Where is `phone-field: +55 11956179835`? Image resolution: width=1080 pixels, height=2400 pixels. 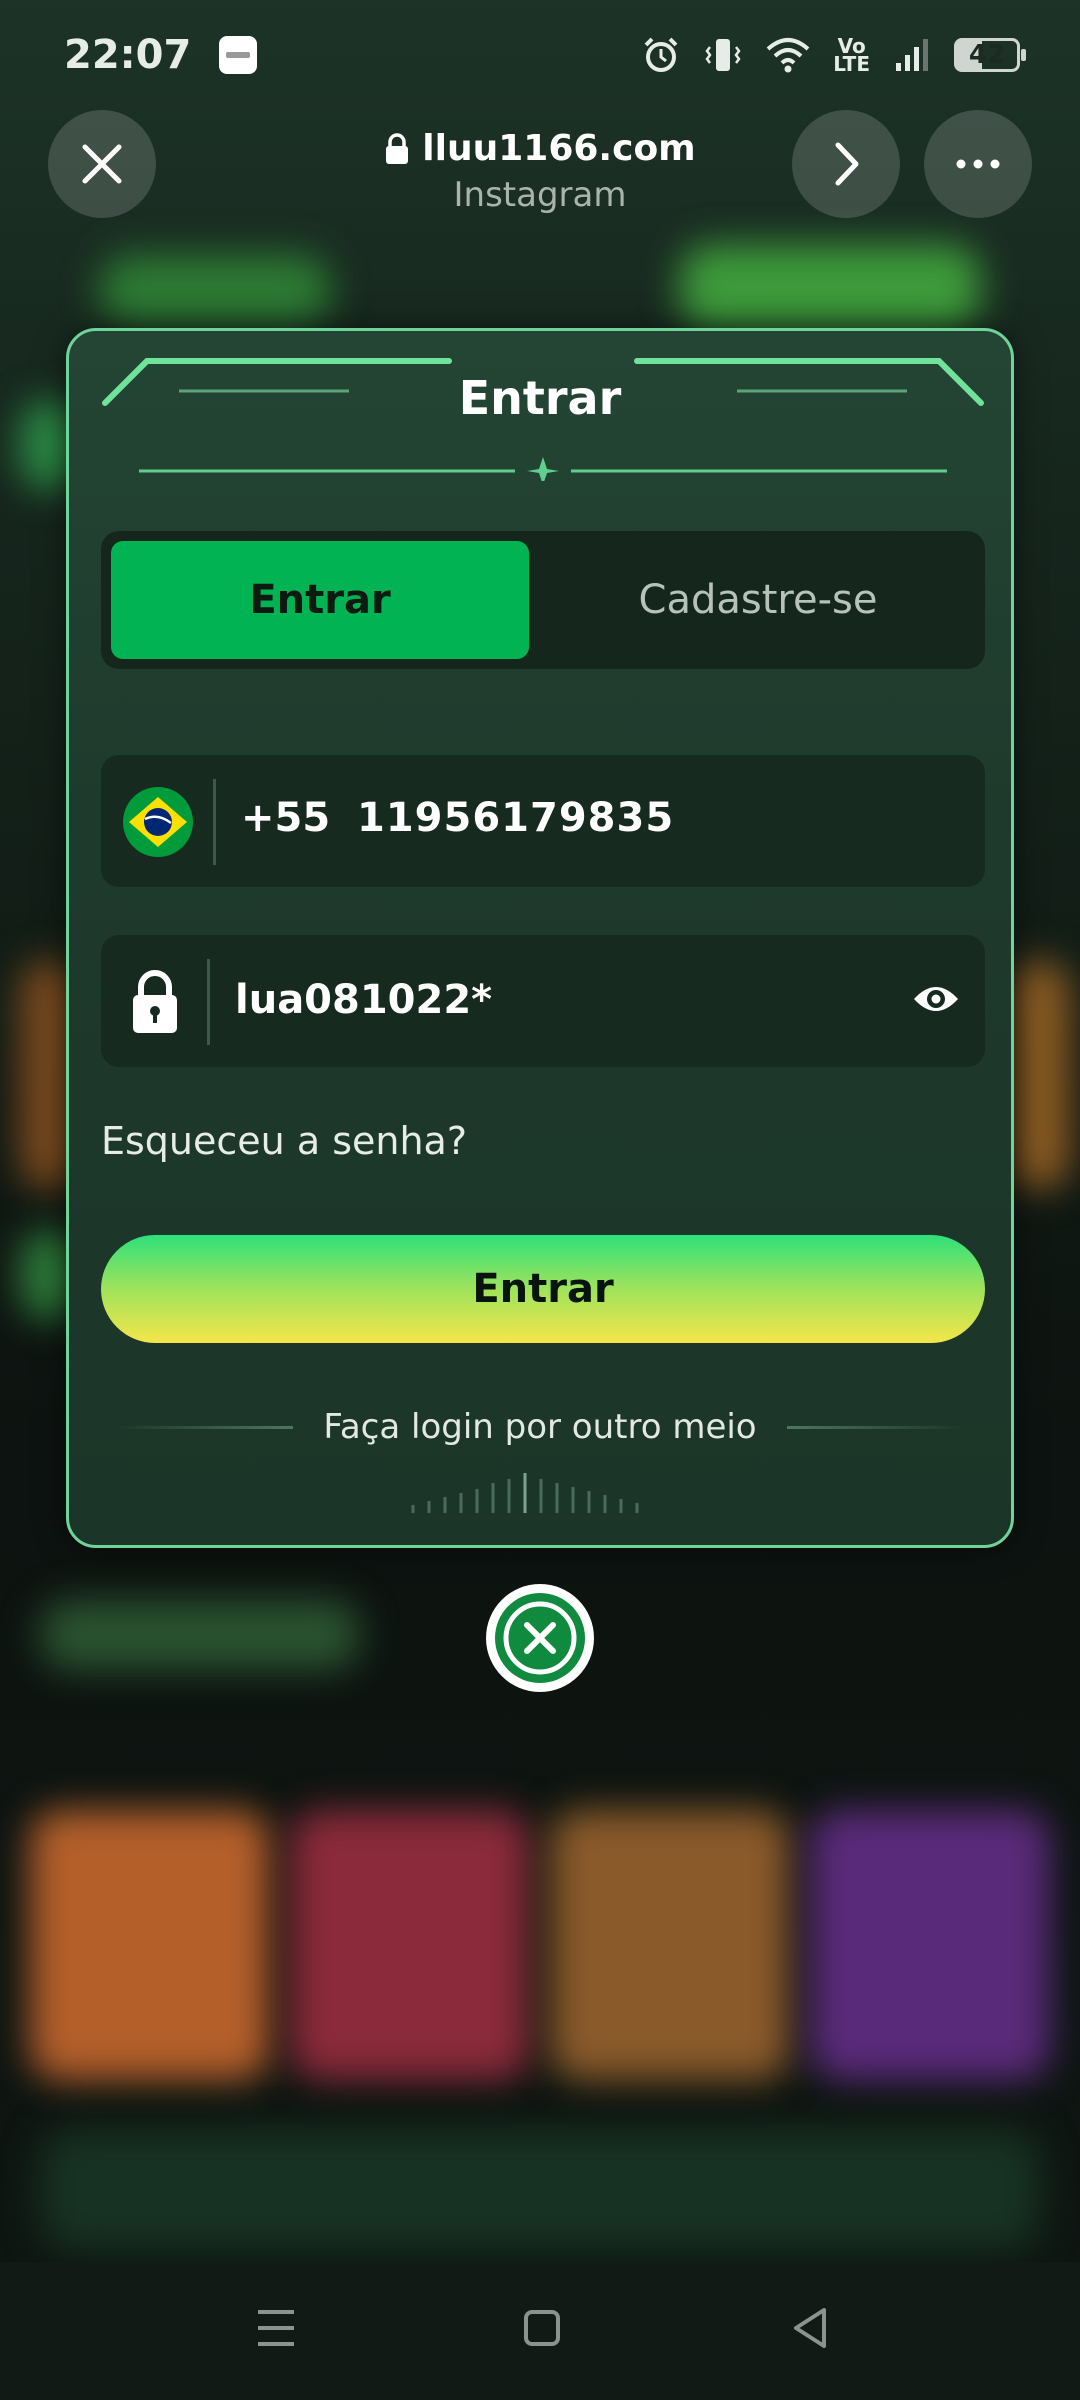 phone-field: +55 11956179835 is located at coordinates (543, 821).